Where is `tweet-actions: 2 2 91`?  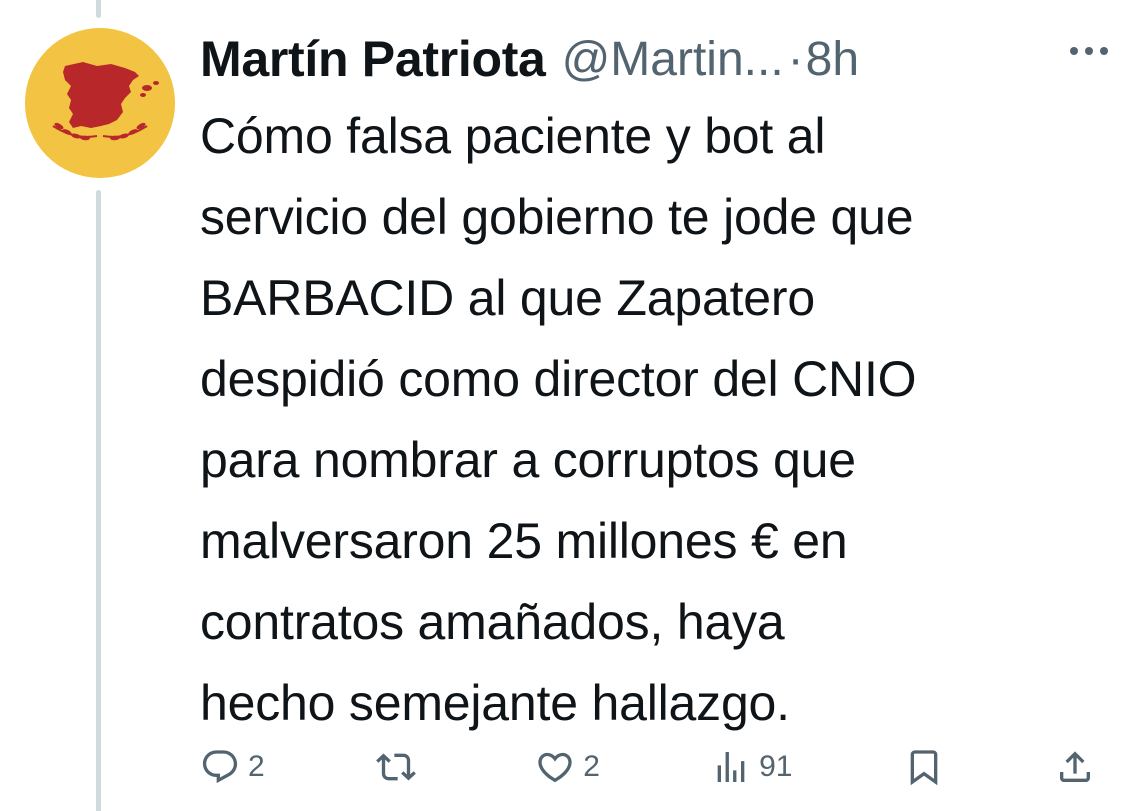
tweet-actions: 2 2 91 is located at coordinates (647, 767).